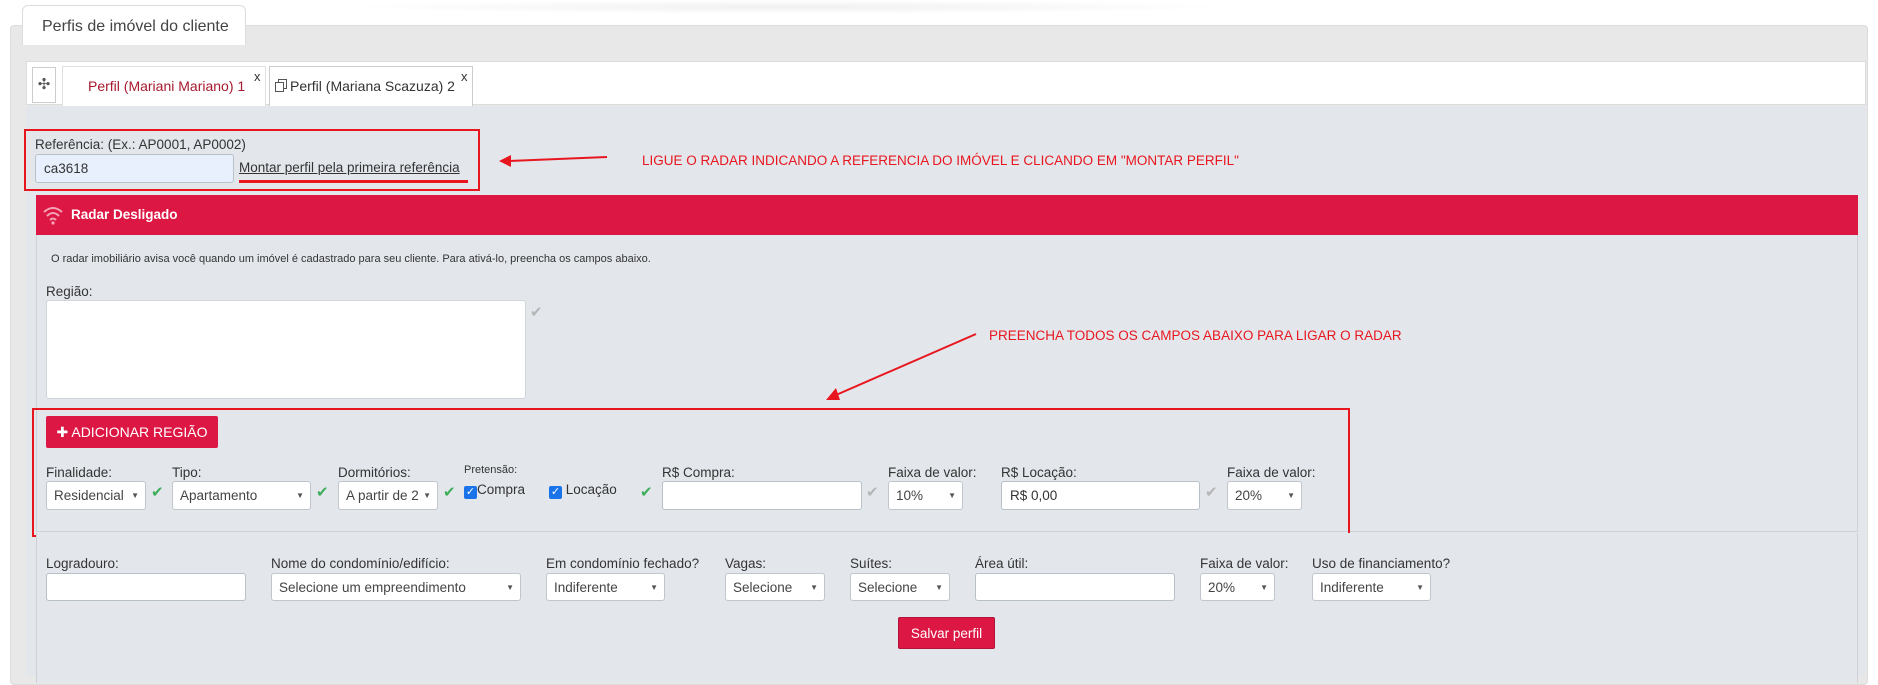 The width and height of the screenshot is (1878, 685). Describe the element at coordinates (1237, 587) in the screenshot. I see `faixa-valor-select: 20% ▼` at that location.